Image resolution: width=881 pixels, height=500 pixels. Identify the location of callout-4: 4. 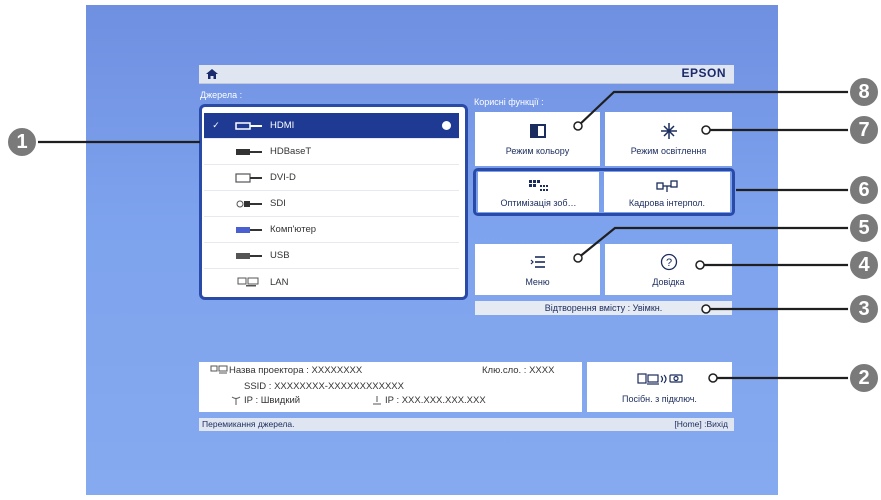
(864, 265).